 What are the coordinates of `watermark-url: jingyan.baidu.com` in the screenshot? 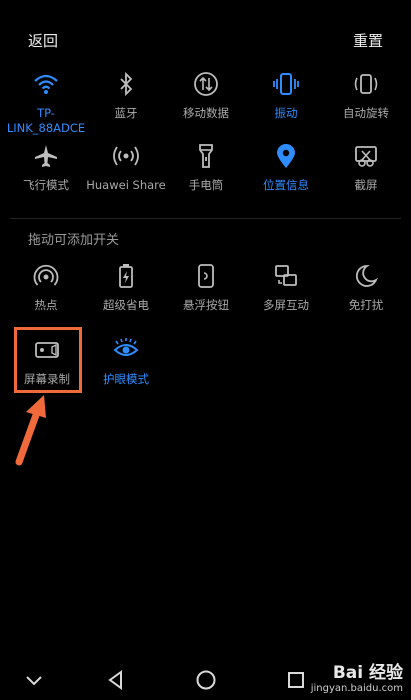 It's located at (356, 688).